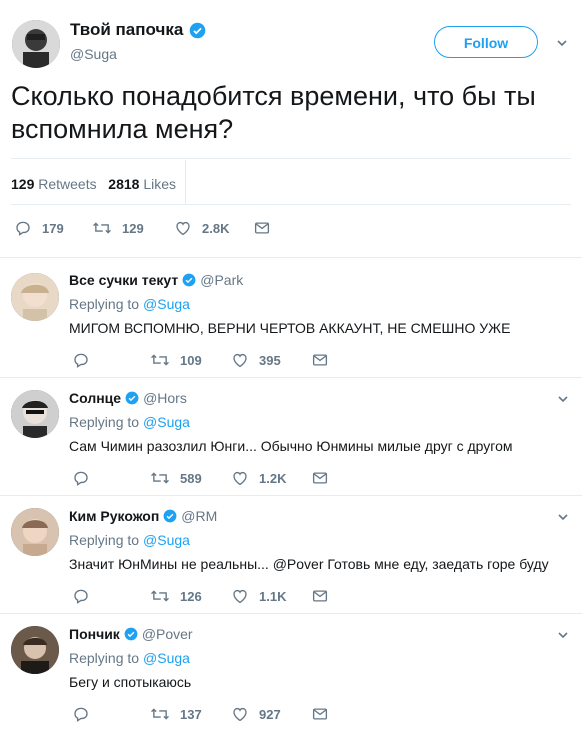 Image resolution: width=582 pixels, height=738 pixels. I want to click on follow-button: Follow, so click(486, 42).